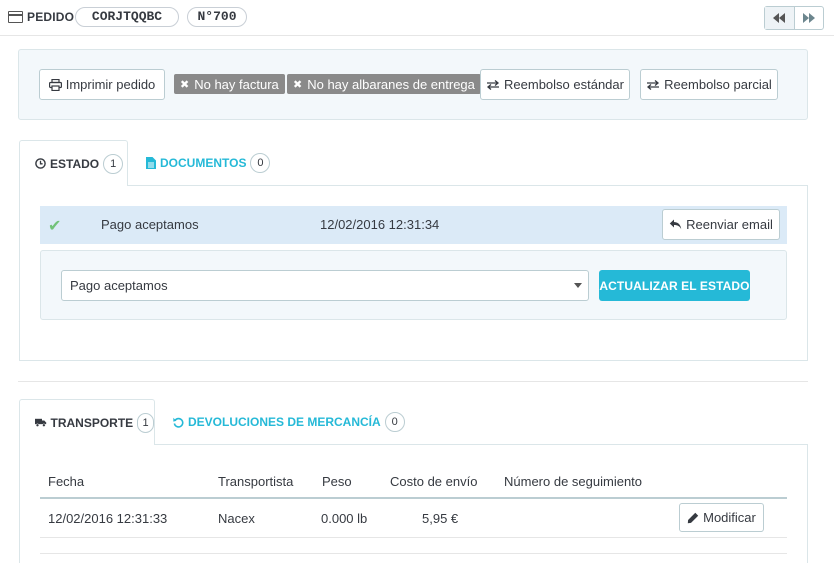 The width and height of the screenshot is (834, 563). I want to click on undo-icon, so click(178, 422).